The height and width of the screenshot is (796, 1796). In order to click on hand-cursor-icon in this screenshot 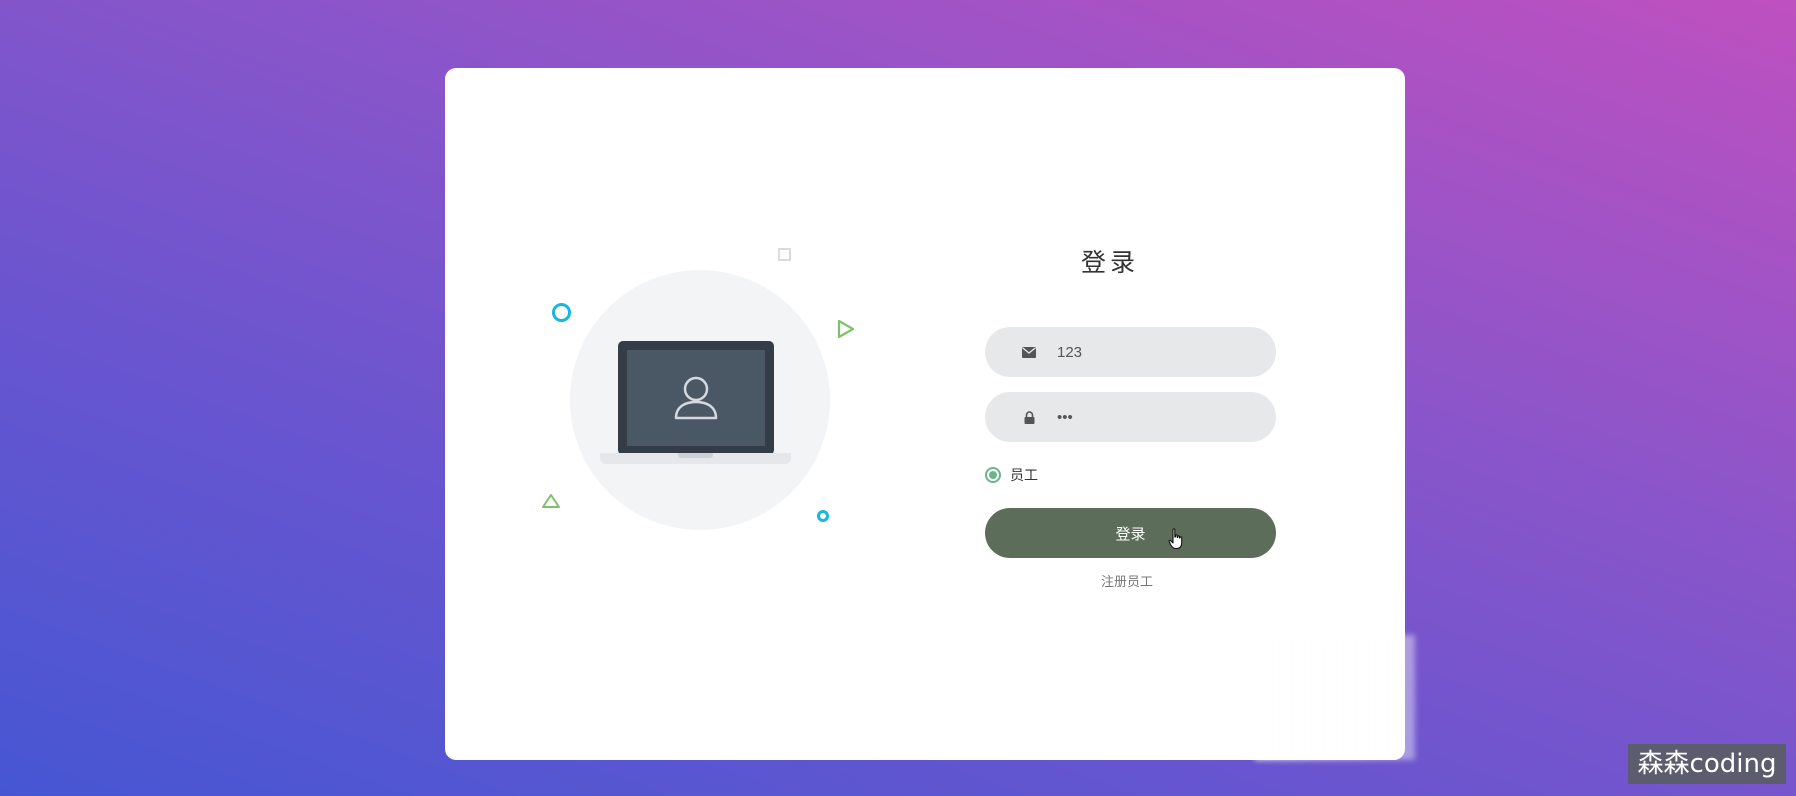, I will do `click(1175, 539)`.